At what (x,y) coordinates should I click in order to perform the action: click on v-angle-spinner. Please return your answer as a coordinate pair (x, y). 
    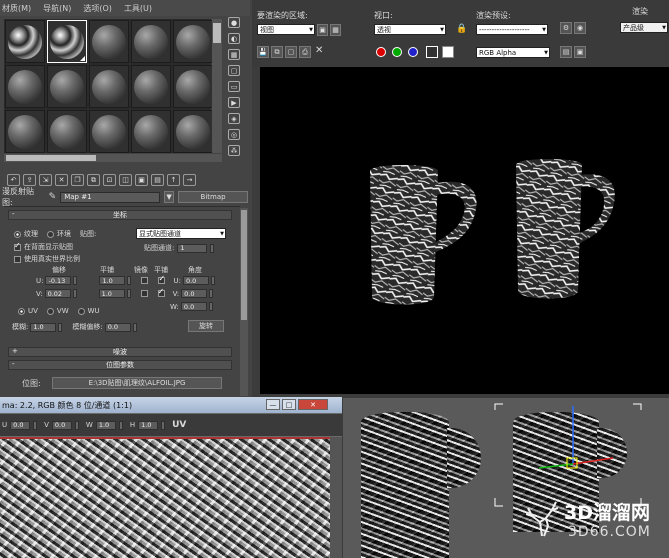
    Looking at the image, I should click on (211, 293).